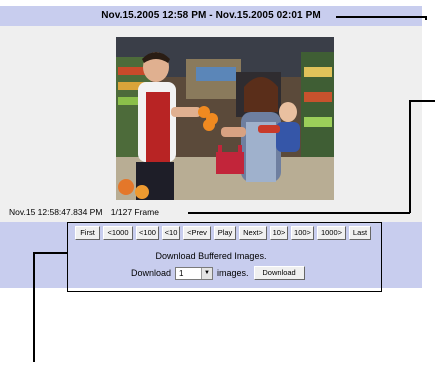  What do you see at coordinates (56, 212) in the screenshot?
I see `frame-timestamp: Nov.15 12:58:47.834 PM` at bounding box center [56, 212].